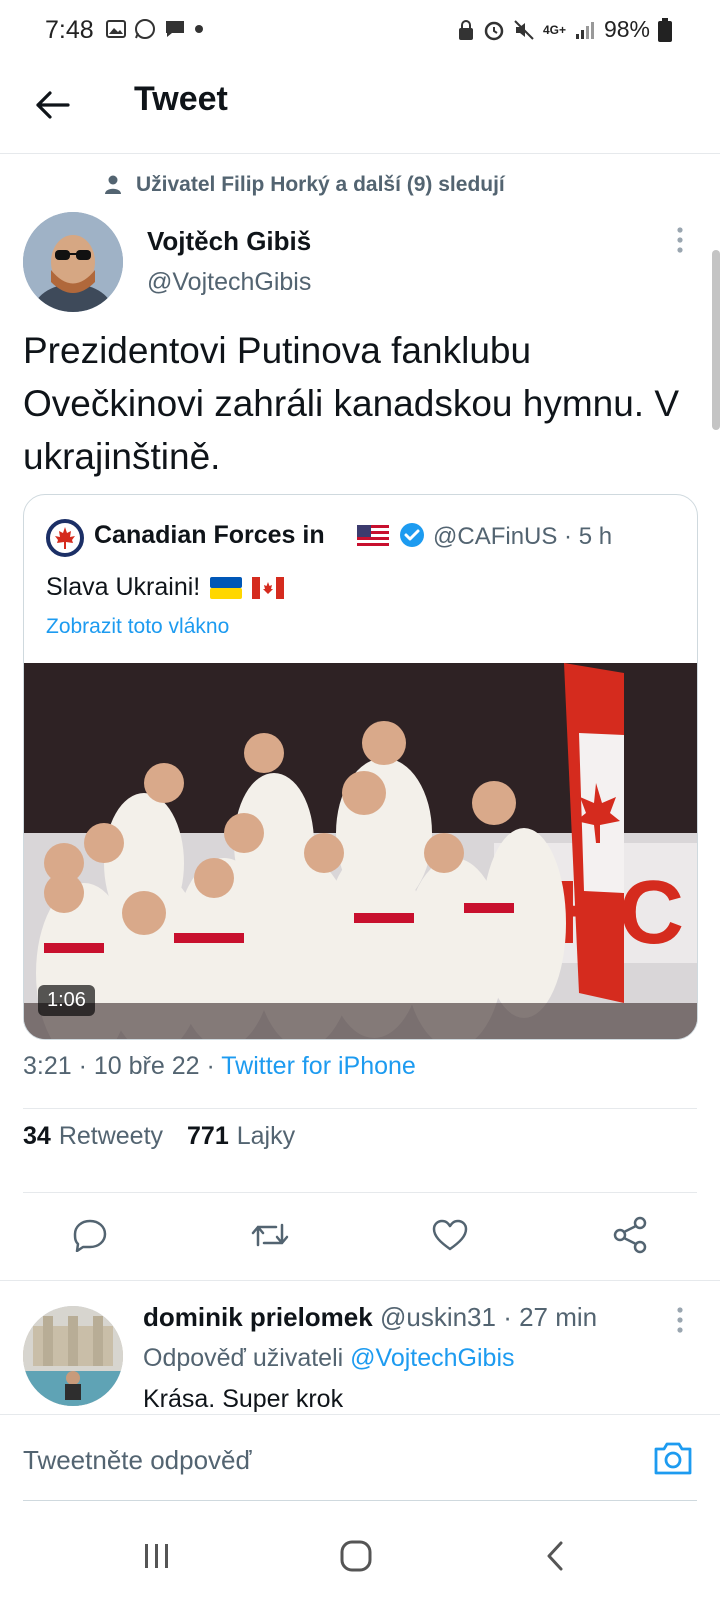  What do you see at coordinates (523, 536) in the screenshot?
I see `quoted-handle-time: @CAFinUS · 5 h` at bounding box center [523, 536].